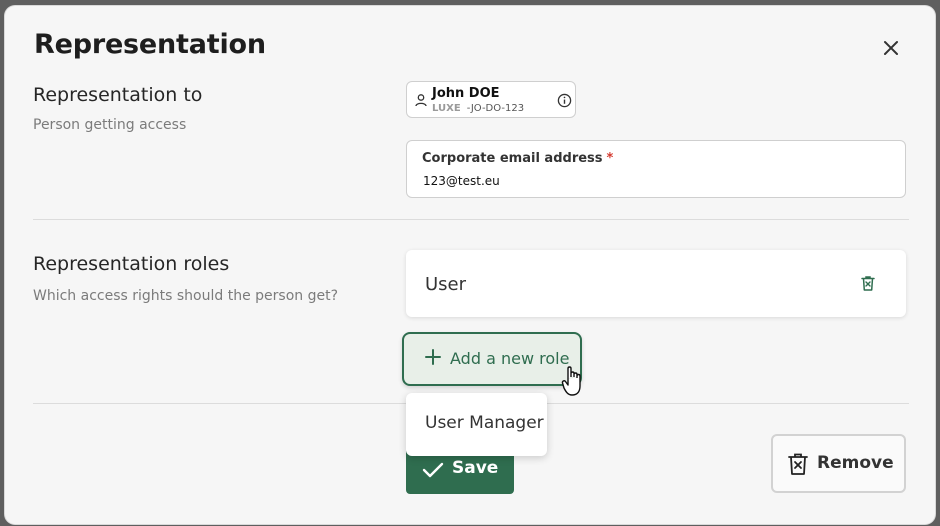 This screenshot has height=526, width=940. What do you see at coordinates (475, 468) in the screenshot?
I see `save-label: Save` at bounding box center [475, 468].